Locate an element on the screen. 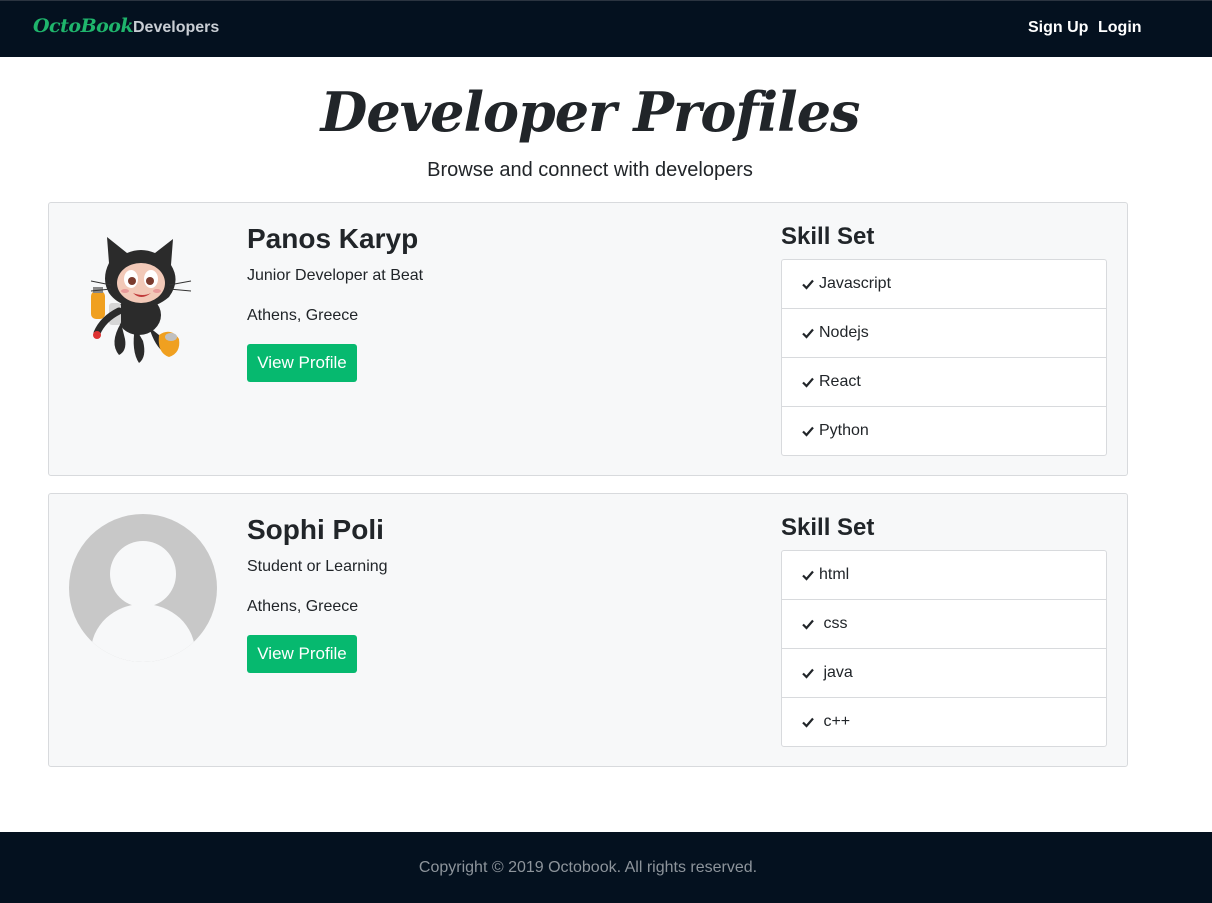  nav-login-link: Login is located at coordinates (1120, 28).